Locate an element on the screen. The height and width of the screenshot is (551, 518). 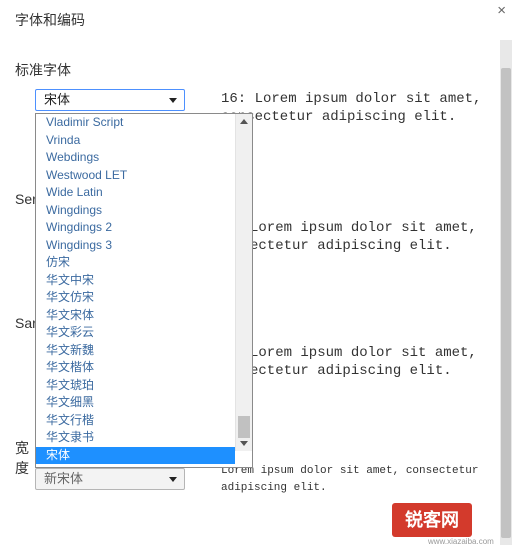
watermark-logo: 锐客网 is located at coordinates (432, 520).